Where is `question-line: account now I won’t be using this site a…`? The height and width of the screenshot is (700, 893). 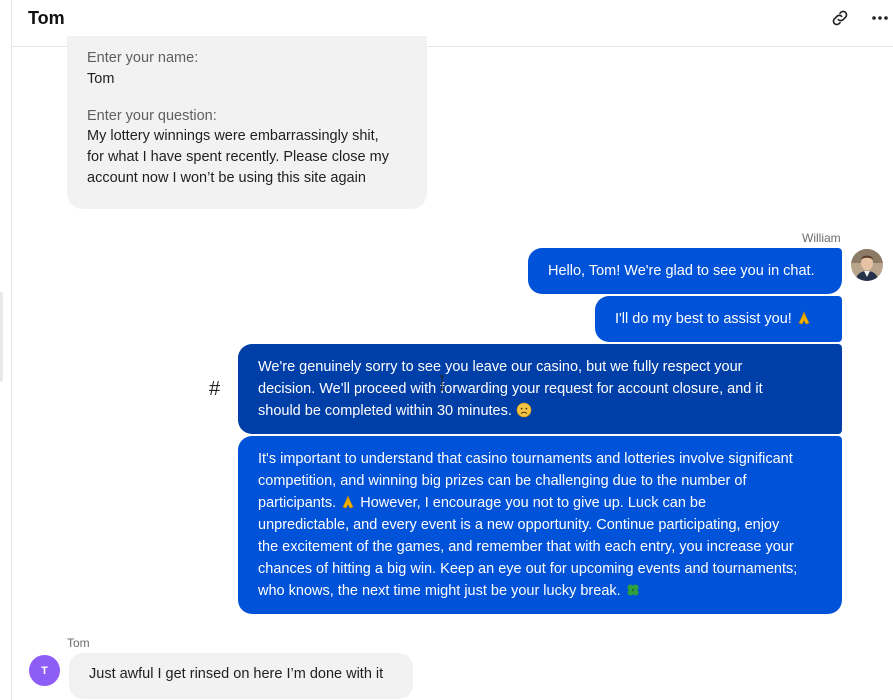
question-line: account now I won’t be using this site a… is located at coordinates (226, 178).